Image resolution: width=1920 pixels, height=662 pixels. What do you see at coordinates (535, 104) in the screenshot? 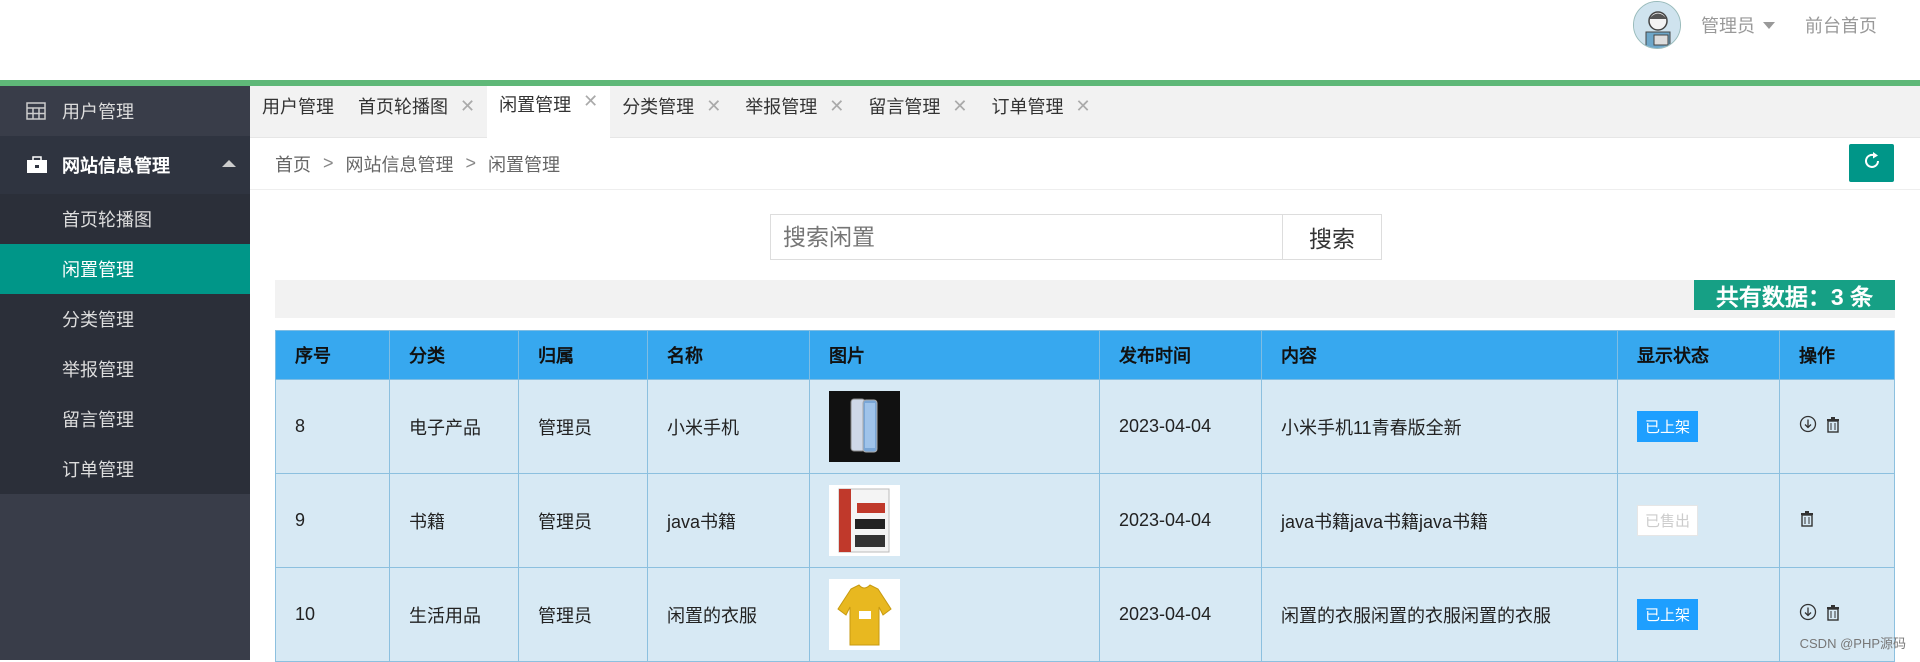
I see `tab-label: 闲置管理` at bounding box center [535, 104].